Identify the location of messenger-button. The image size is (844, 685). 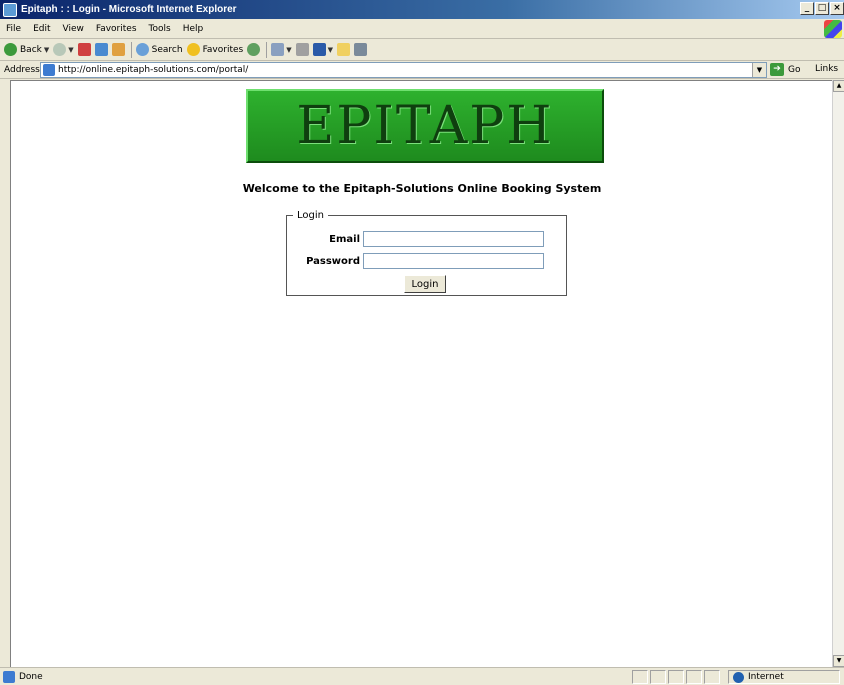
(360, 49).